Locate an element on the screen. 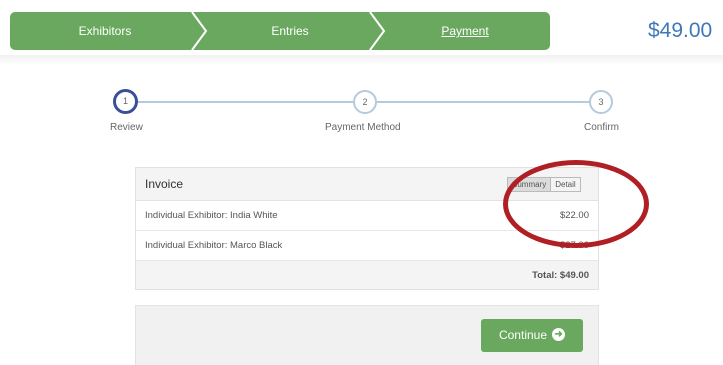 The height and width of the screenshot is (365, 723). breadcrumb-exhibitors: Exhibitors is located at coordinates (105, 31).